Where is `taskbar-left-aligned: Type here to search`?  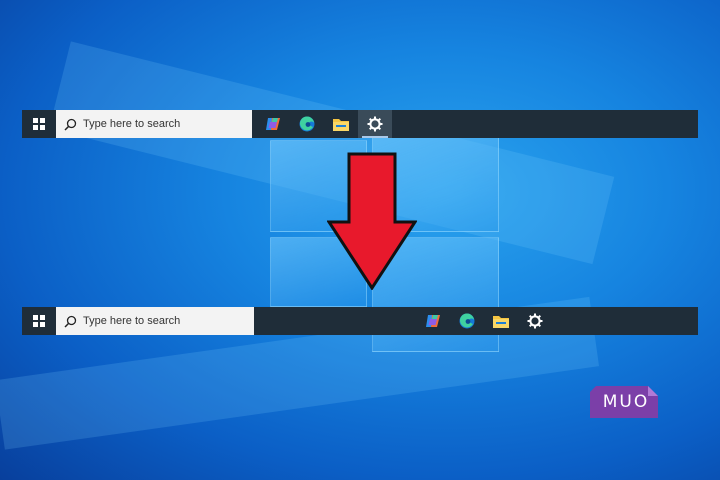
taskbar-left-aligned: Type here to search is located at coordinates (360, 124).